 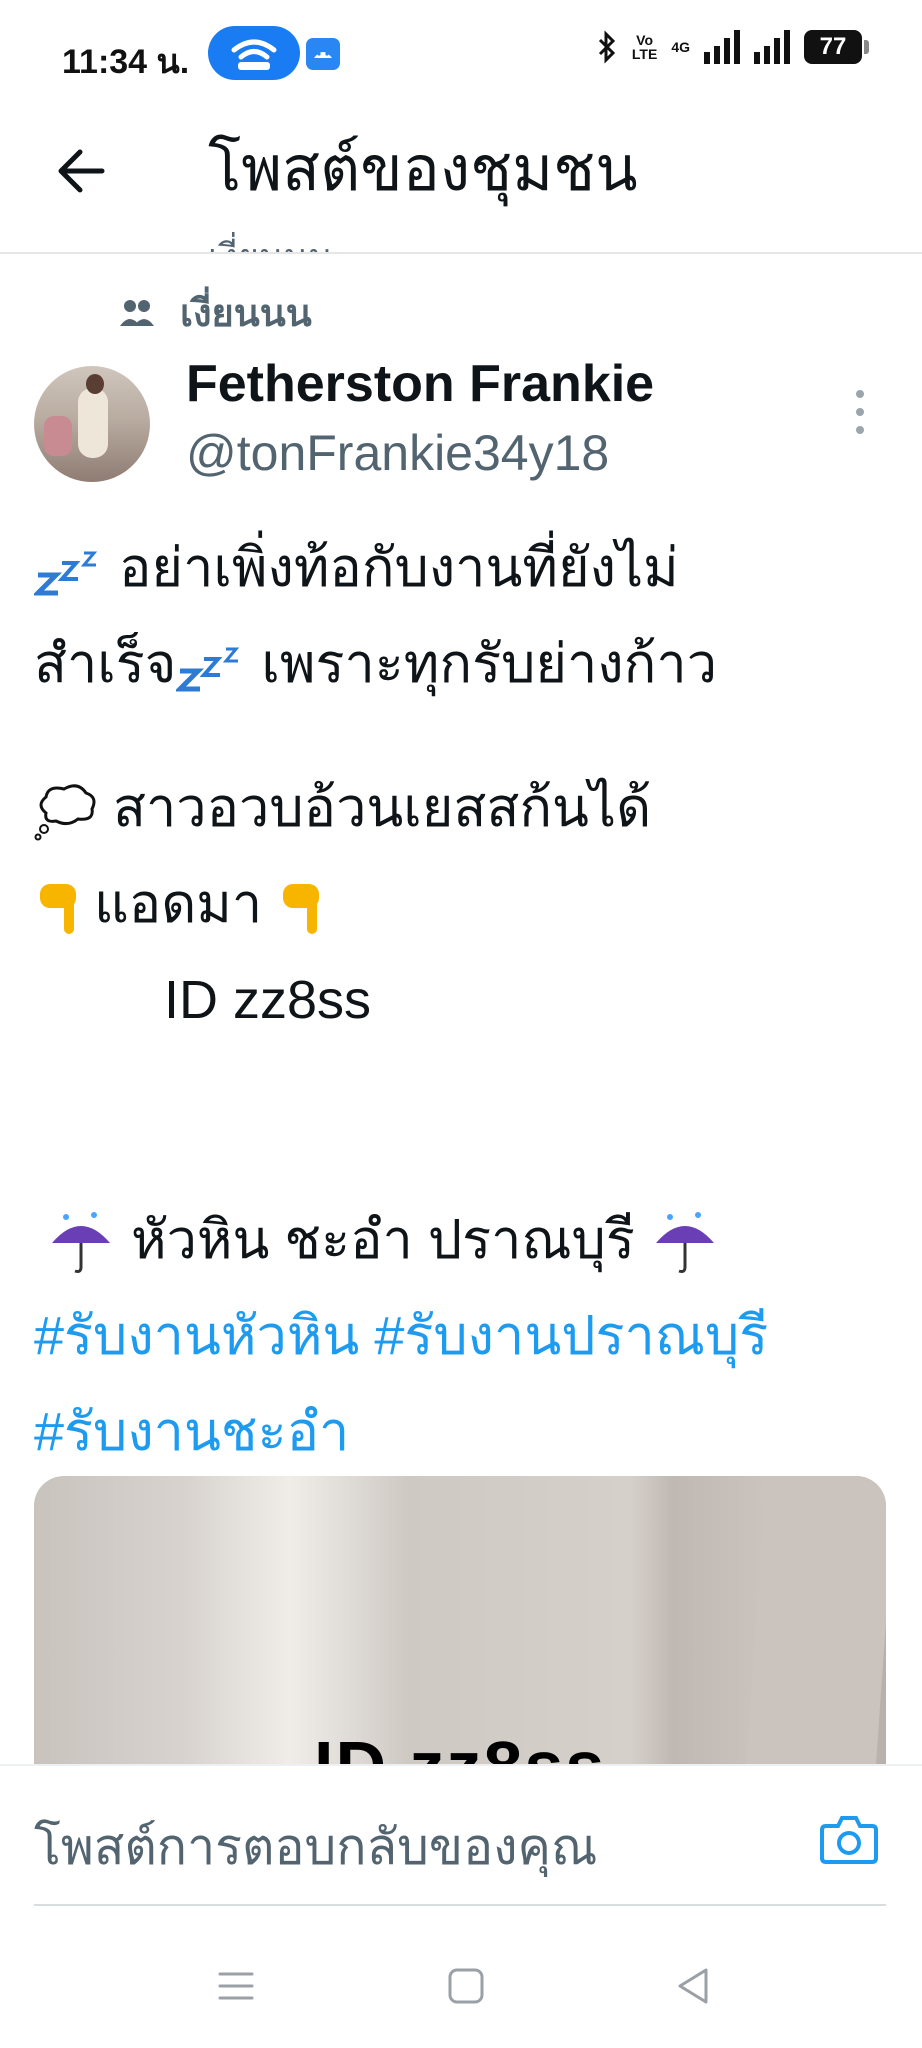 I want to click on signal-icon, so click(x=722, y=47).